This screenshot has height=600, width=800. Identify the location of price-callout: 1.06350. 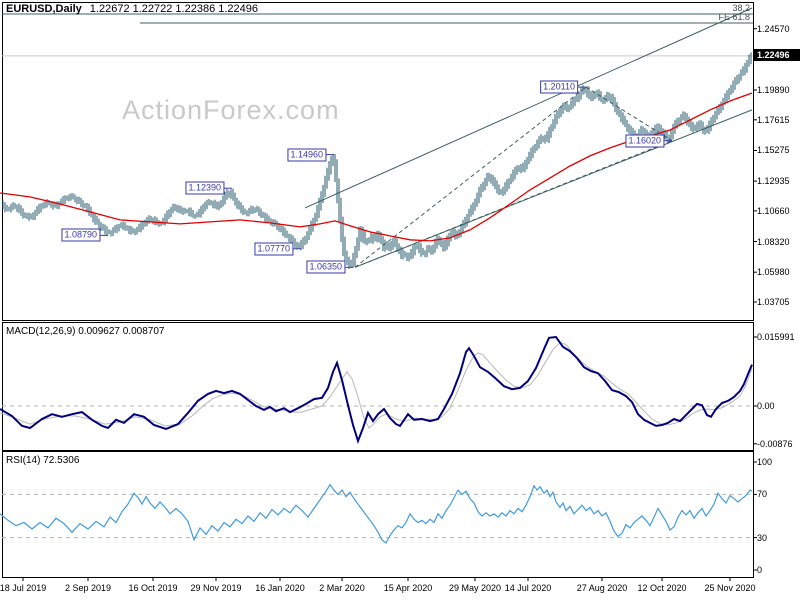
(325, 267).